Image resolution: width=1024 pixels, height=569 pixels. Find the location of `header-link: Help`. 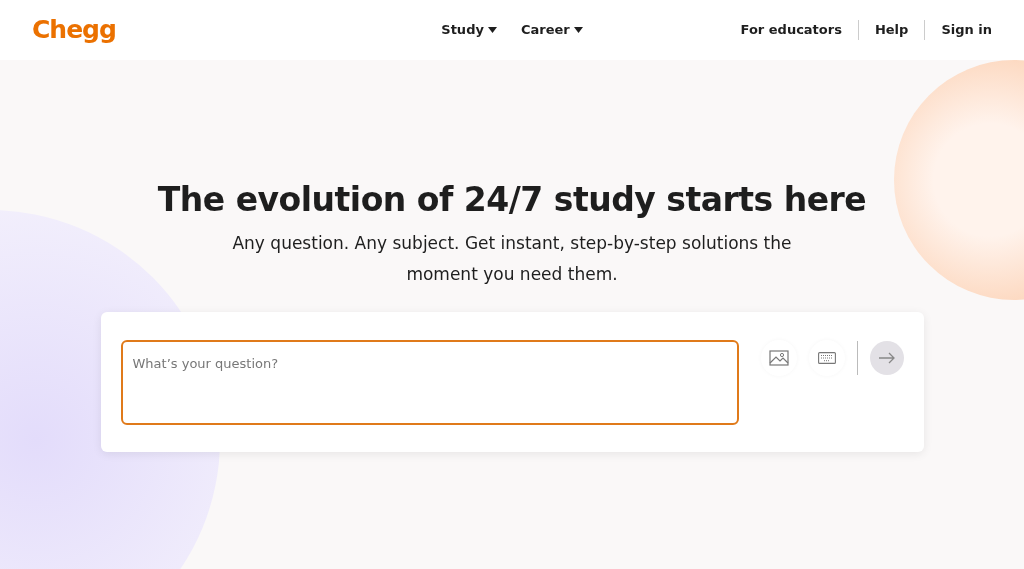

header-link: Help is located at coordinates (891, 30).